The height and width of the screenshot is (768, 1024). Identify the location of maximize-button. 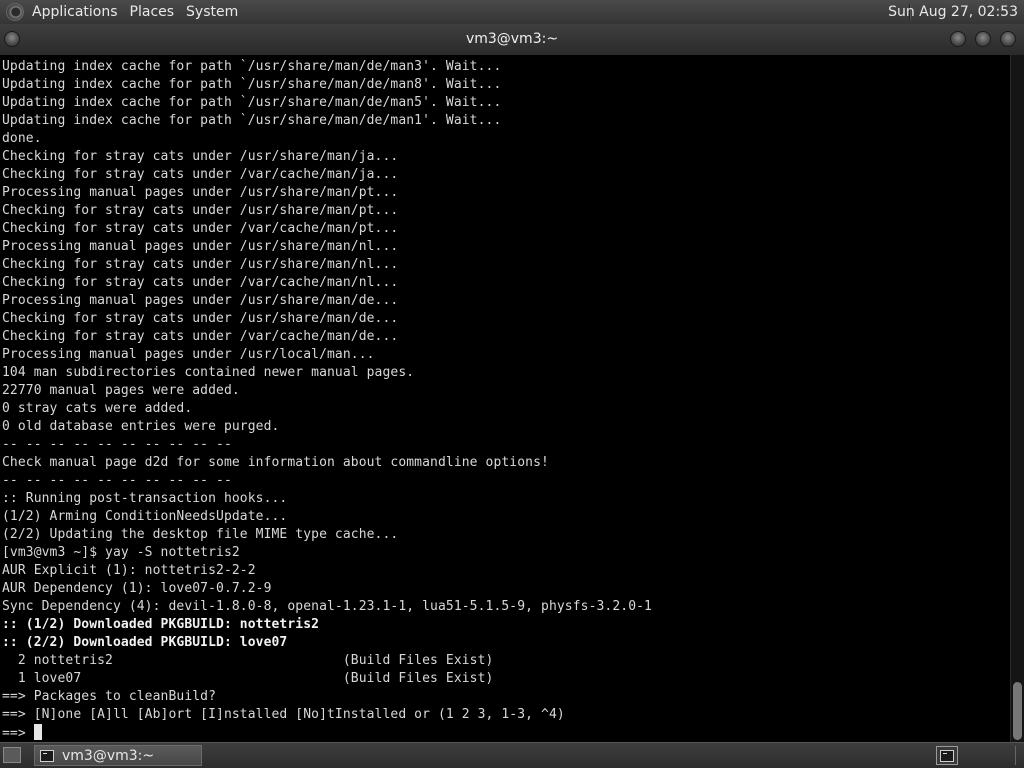
(983, 39).